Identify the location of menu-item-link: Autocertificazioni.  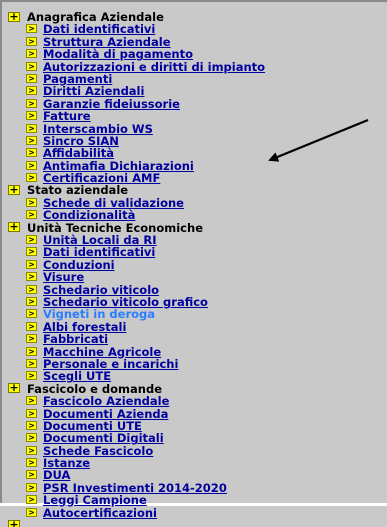
(100, 513).